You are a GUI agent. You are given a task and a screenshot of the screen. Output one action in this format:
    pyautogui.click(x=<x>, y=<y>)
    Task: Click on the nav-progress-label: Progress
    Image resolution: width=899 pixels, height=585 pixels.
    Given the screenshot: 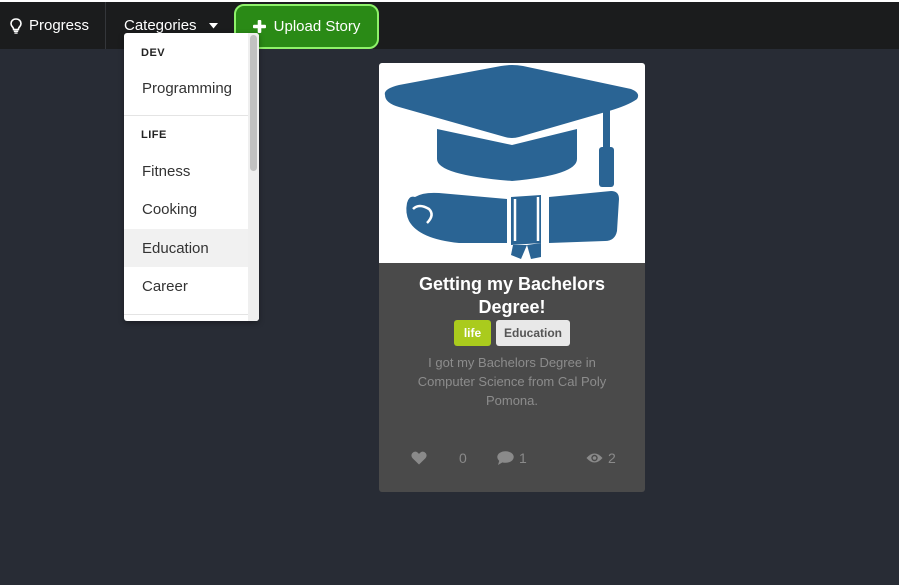 What is the action you would take?
    pyautogui.click(x=59, y=25)
    